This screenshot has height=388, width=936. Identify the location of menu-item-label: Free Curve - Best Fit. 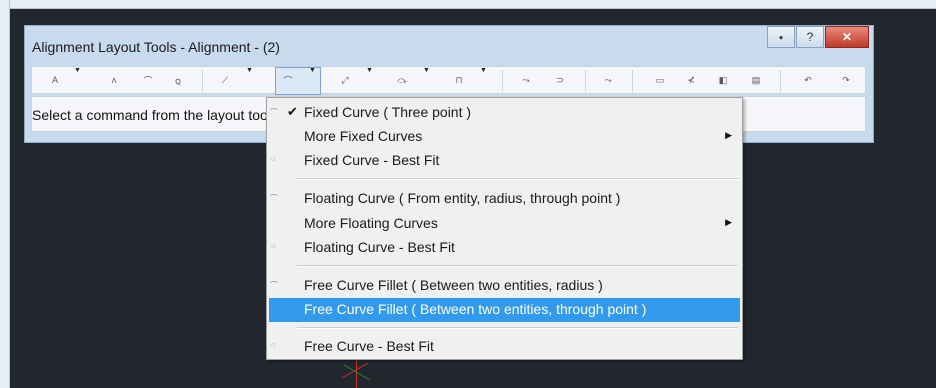
(369, 346).